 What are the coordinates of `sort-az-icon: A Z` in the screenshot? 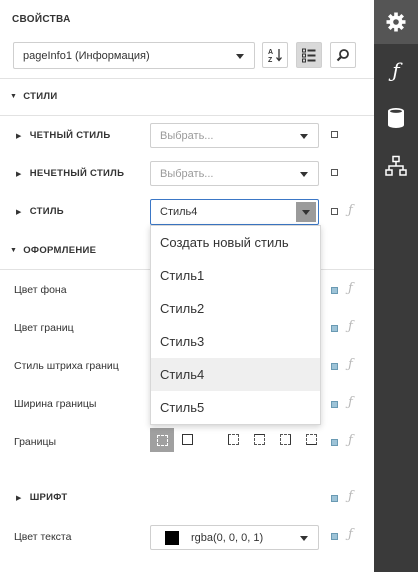 It's located at (275, 56).